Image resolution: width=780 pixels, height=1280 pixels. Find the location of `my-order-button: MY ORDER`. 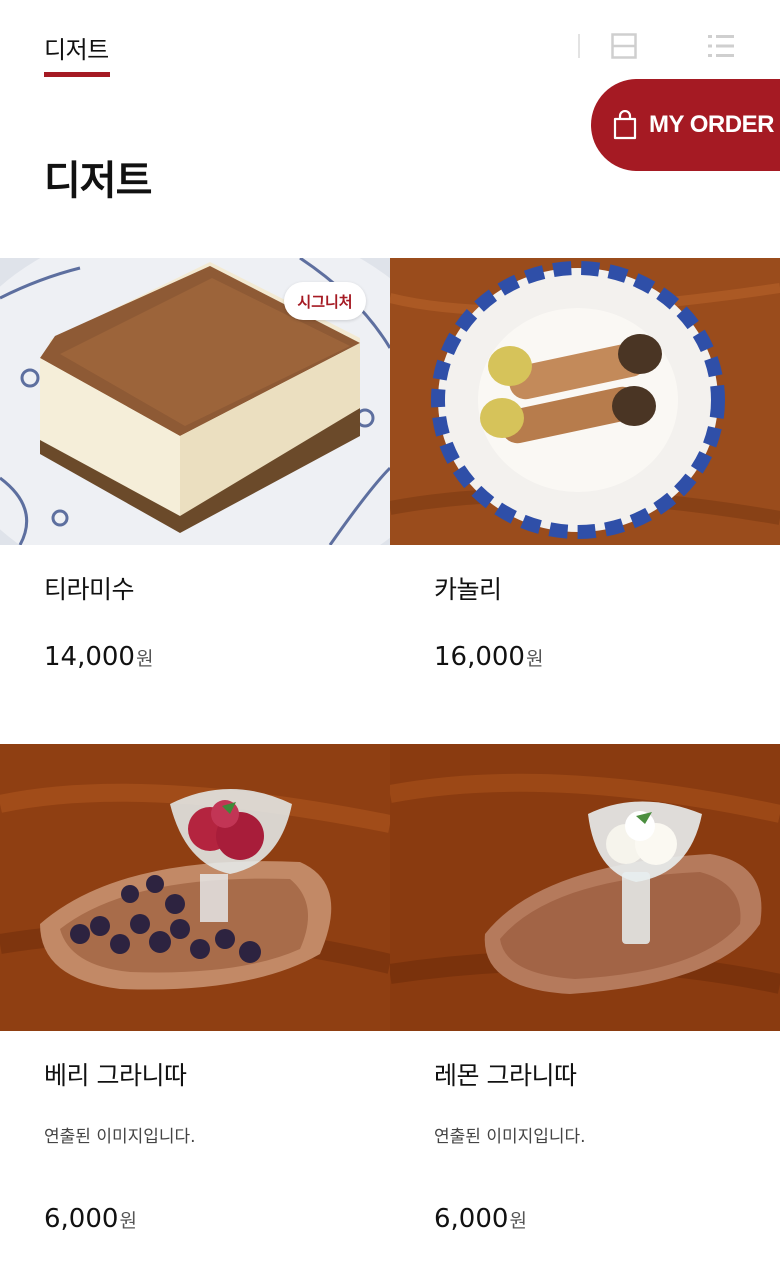

my-order-button: MY ORDER is located at coordinates (685, 125).